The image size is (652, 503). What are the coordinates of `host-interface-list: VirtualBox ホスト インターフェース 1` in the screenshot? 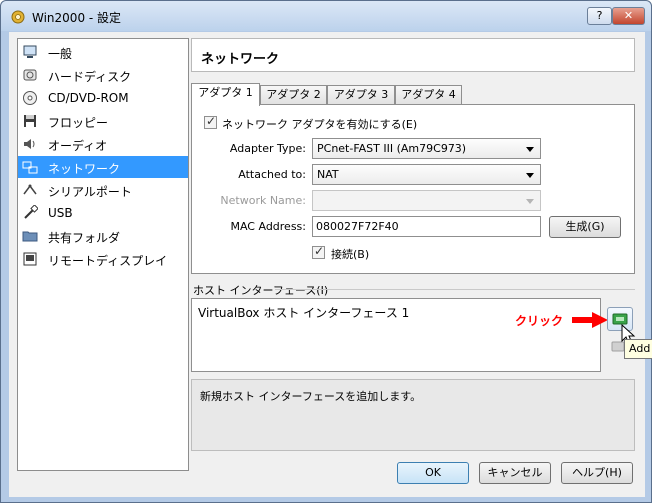 It's located at (396, 335).